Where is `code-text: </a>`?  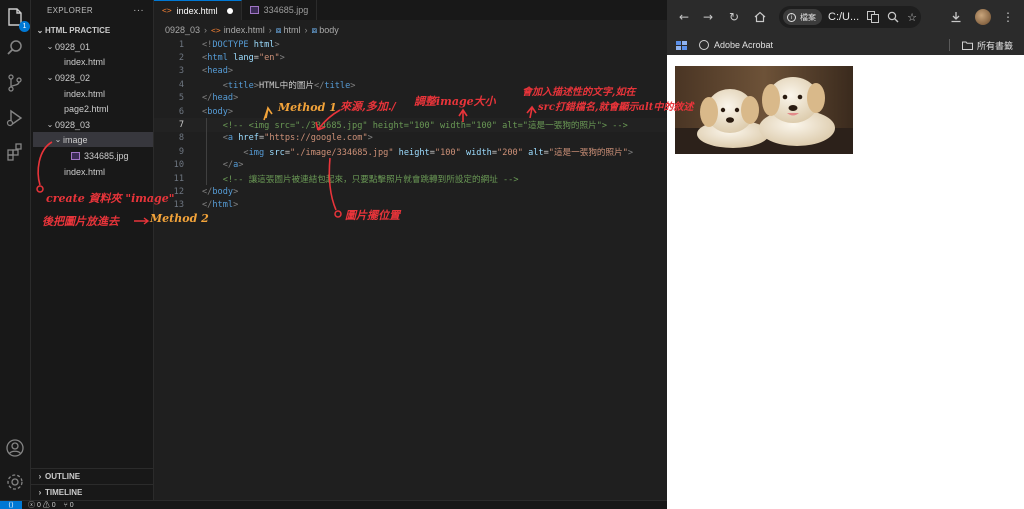
code-text: </a> is located at coordinates (214, 165).